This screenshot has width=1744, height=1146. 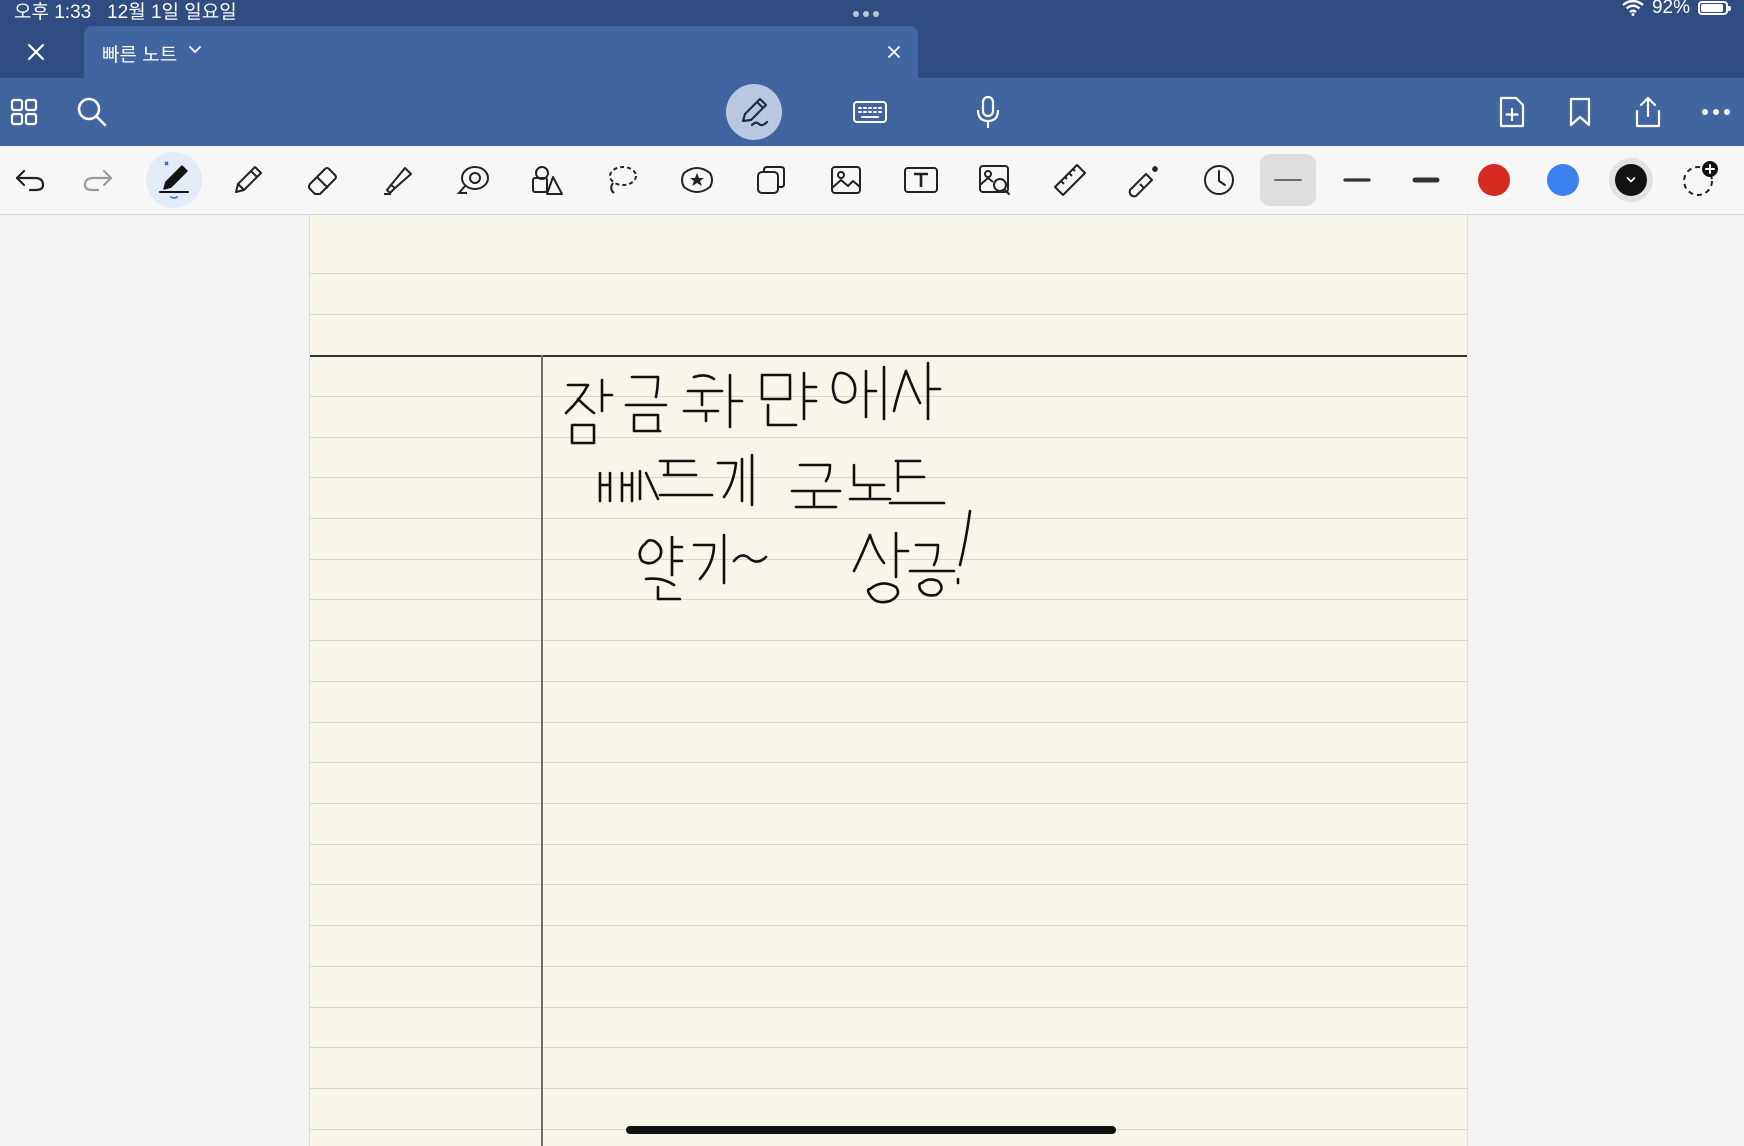 I want to click on tab-close-button, so click(x=894, y=52).